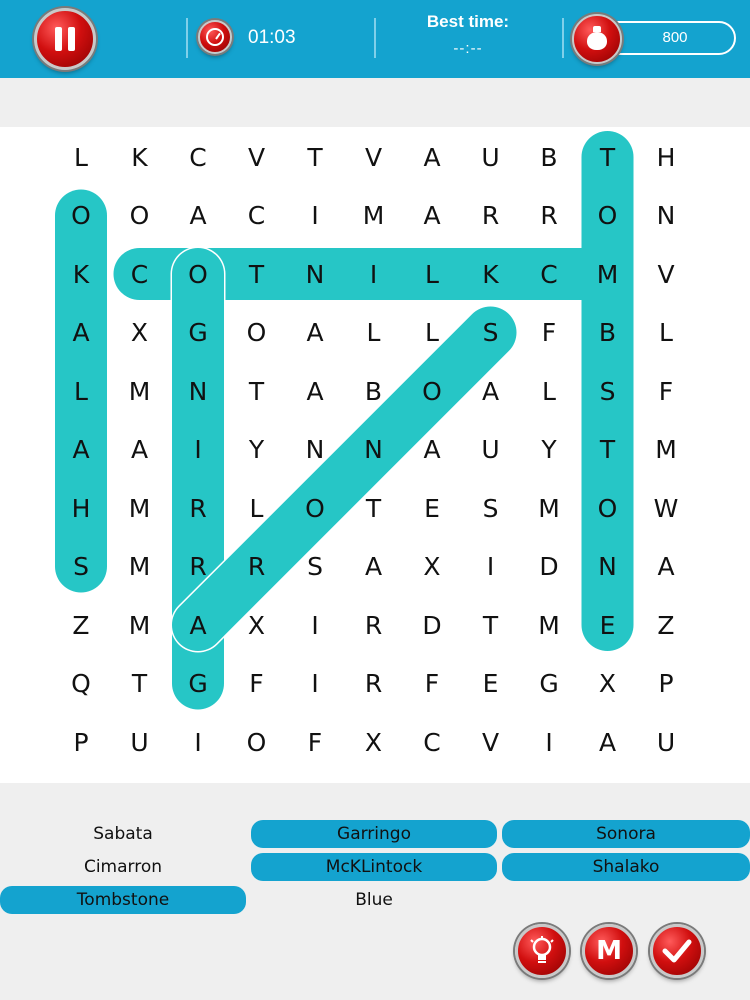  What do you see at coordinates (542, 951) in the screenshot?
I see `hint-button` at bounding box center [542, 951].